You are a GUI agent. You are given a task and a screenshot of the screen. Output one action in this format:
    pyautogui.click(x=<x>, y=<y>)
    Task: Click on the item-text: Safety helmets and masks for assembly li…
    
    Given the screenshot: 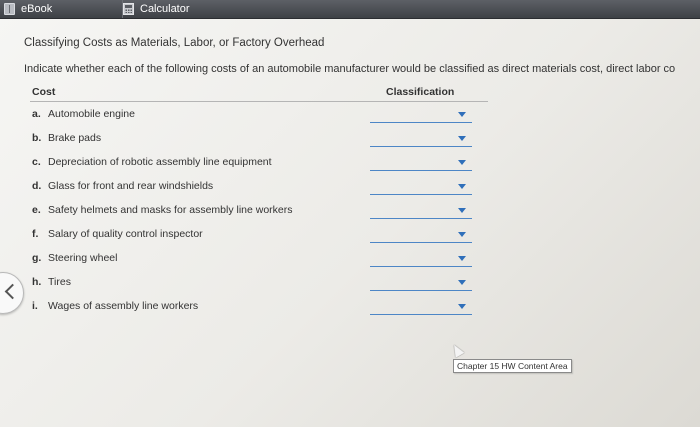 What is the action you would take?
    pyautogui.click(x=170, y=210)
    